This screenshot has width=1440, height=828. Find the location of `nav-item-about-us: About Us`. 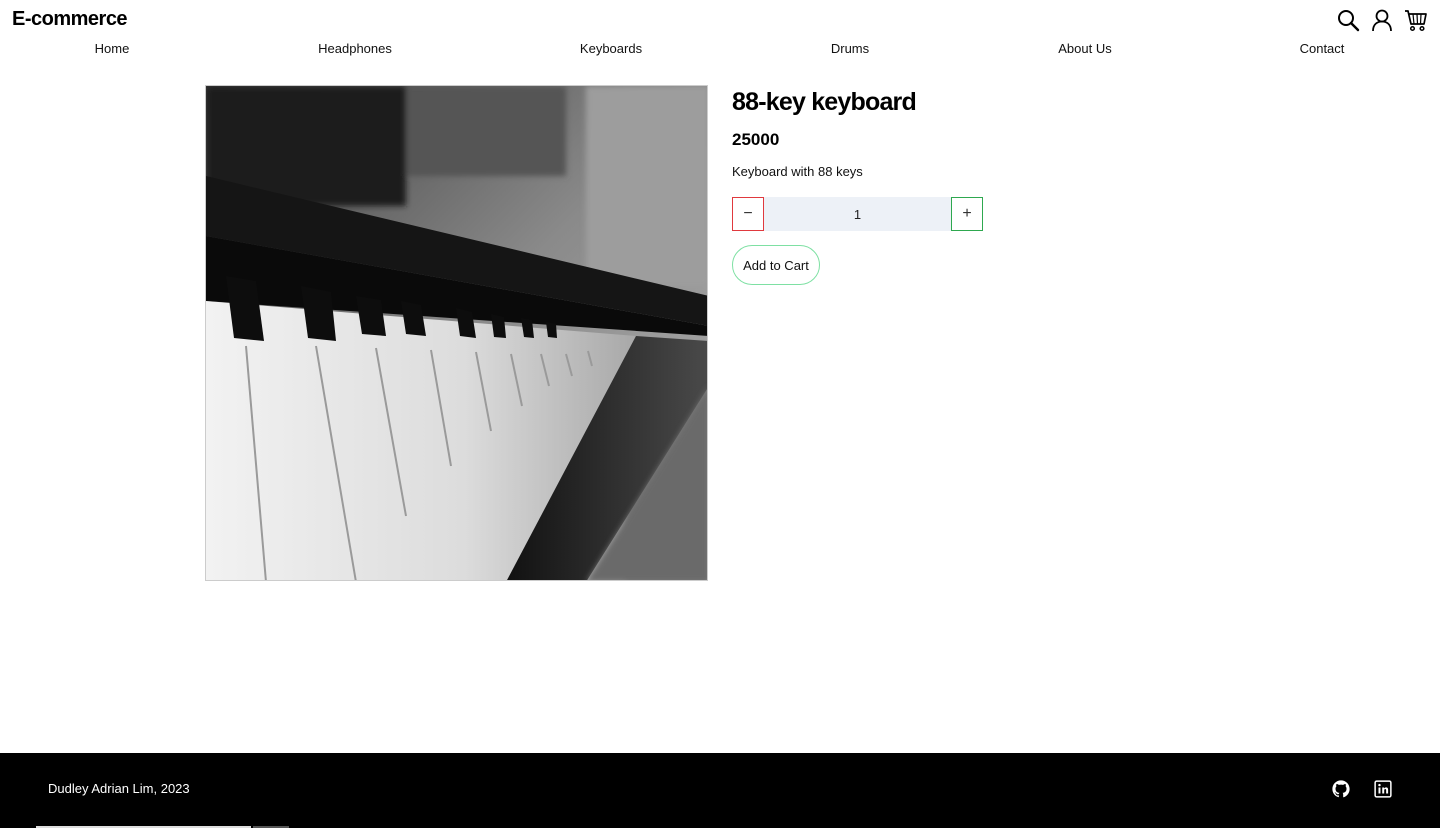

nav-item-about-us: About Us is located at coordinates (1084, 48).